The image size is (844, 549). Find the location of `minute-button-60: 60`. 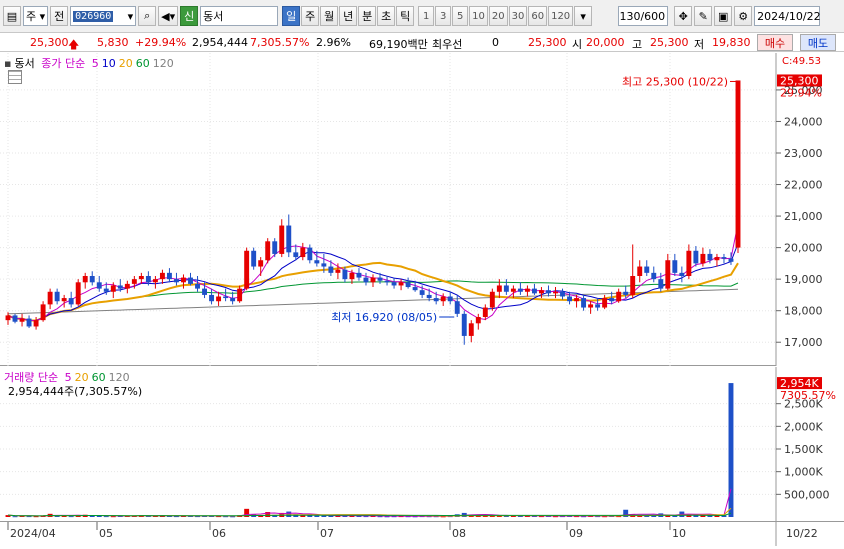

minute-button-60: 60 is located at coordinates (538, 16).